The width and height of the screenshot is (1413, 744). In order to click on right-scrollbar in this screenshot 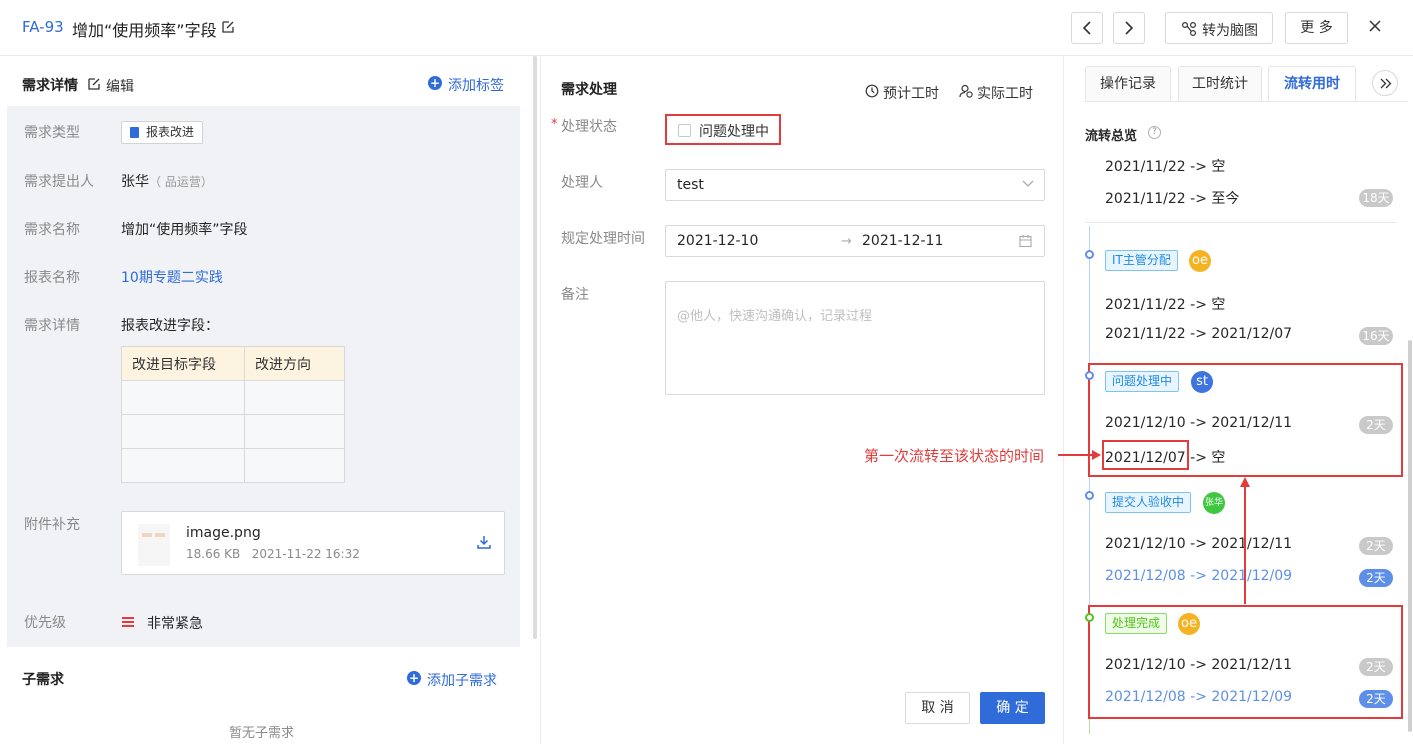, I will do `click(1410, 536)`.